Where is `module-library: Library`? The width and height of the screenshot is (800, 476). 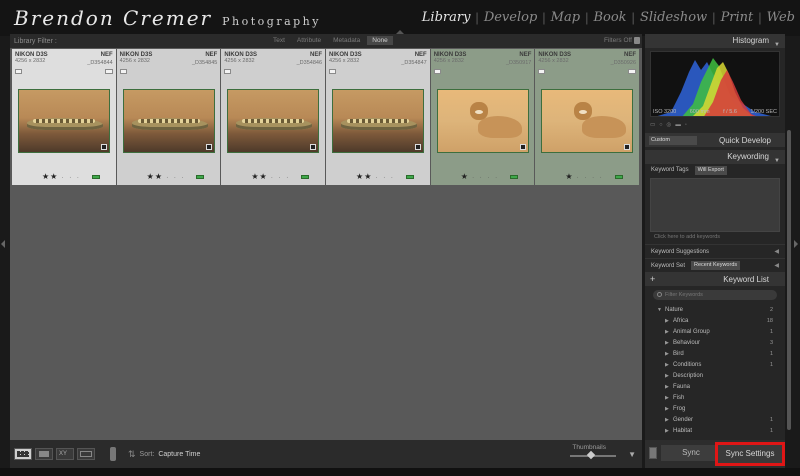
module-library: Library is located at coordinates (446, 17).